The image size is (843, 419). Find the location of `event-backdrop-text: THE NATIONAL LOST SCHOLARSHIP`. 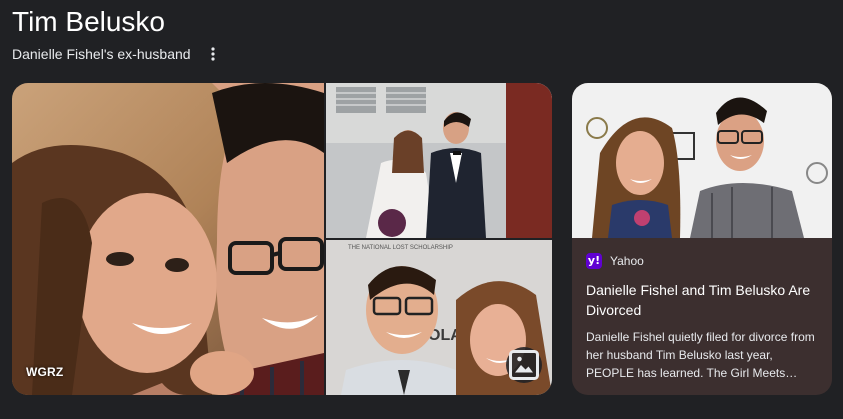

event-backdrop-text: THE NATIONAL LOST SCHOLARSHIP is located at coordinates (400, 248).